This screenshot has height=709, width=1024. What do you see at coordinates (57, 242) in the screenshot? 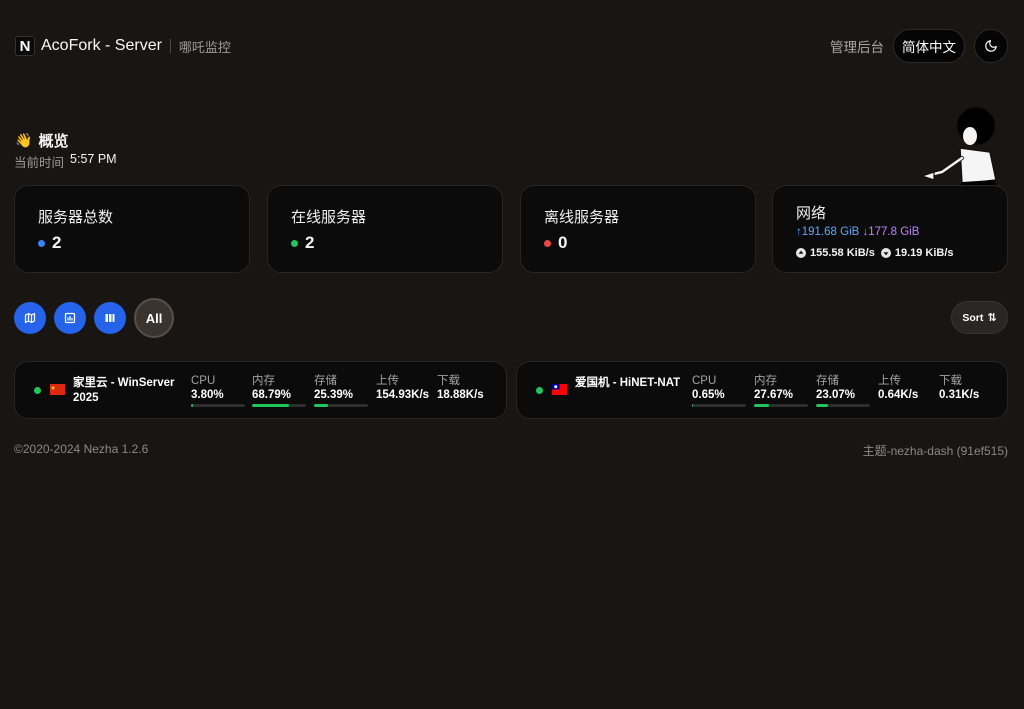
I see `total-servers-value: 2` at bounding box center [57, 242].